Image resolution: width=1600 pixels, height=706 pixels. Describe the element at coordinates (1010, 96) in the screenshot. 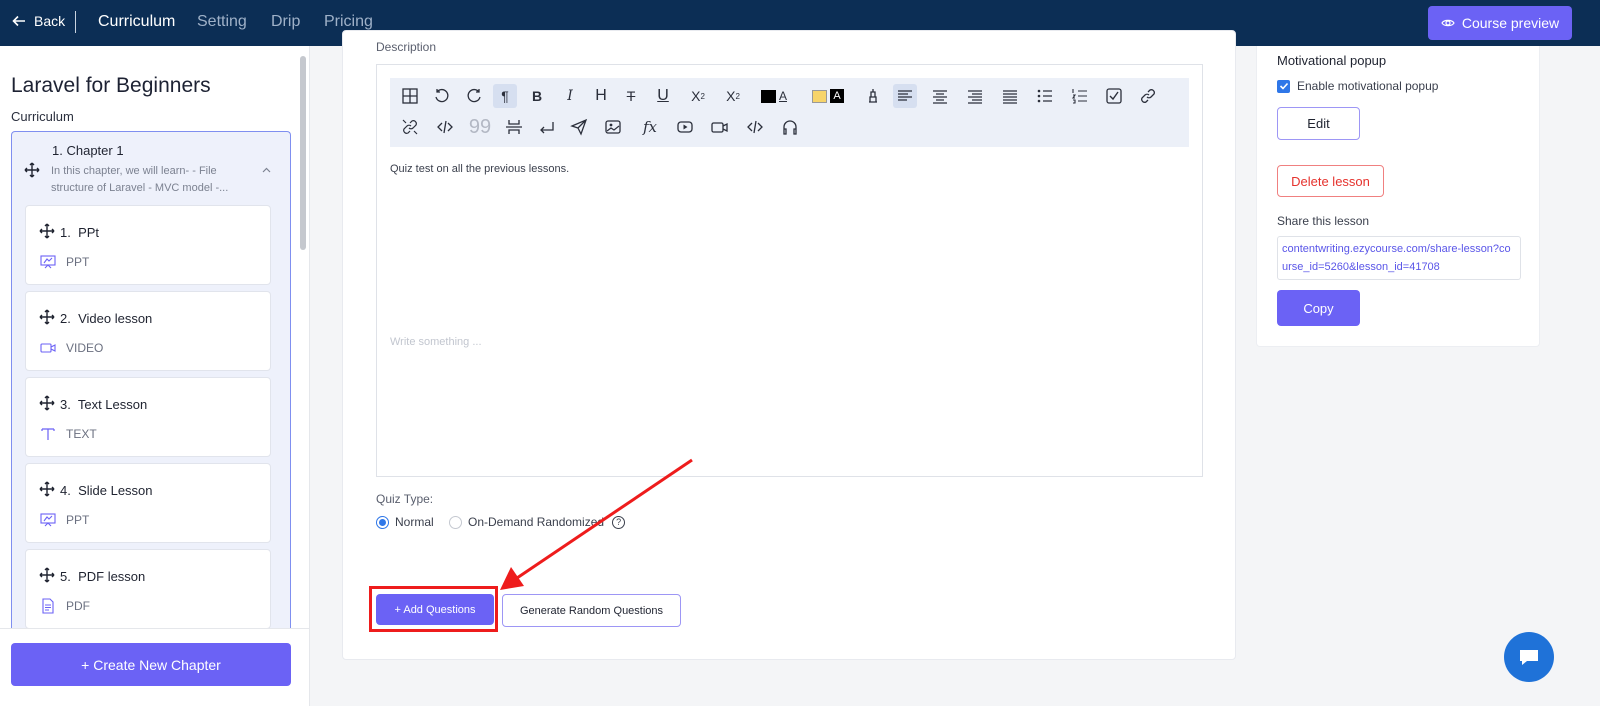

I see `align-justify-icon` at that location.